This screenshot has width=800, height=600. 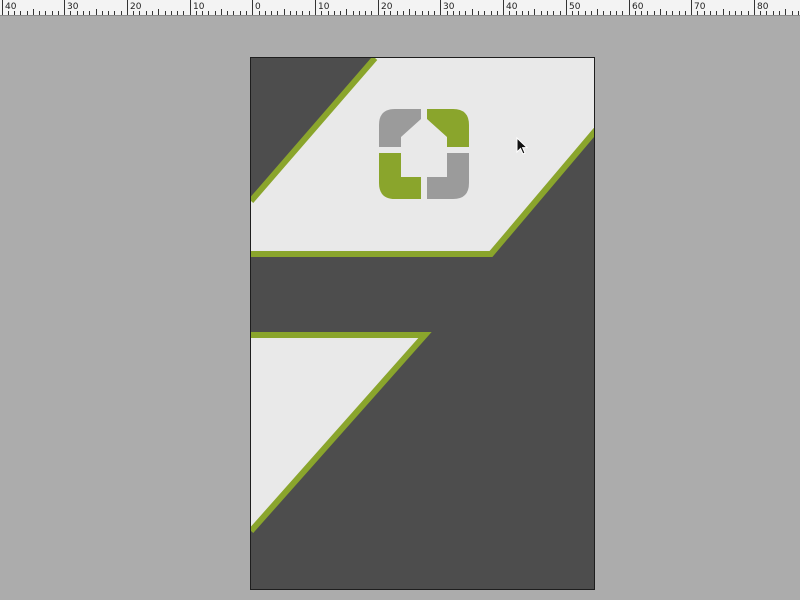 What do you see at coordinates (763, 7) in the screenshot?
I see `ruler-label: 80` at bounding box center [763, 7].